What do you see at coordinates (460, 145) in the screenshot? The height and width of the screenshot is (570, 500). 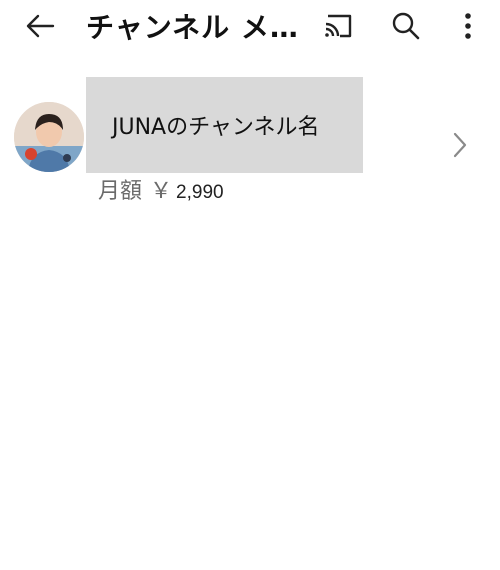 I see `chevron-right-icon` at bounding box center [460, 145].